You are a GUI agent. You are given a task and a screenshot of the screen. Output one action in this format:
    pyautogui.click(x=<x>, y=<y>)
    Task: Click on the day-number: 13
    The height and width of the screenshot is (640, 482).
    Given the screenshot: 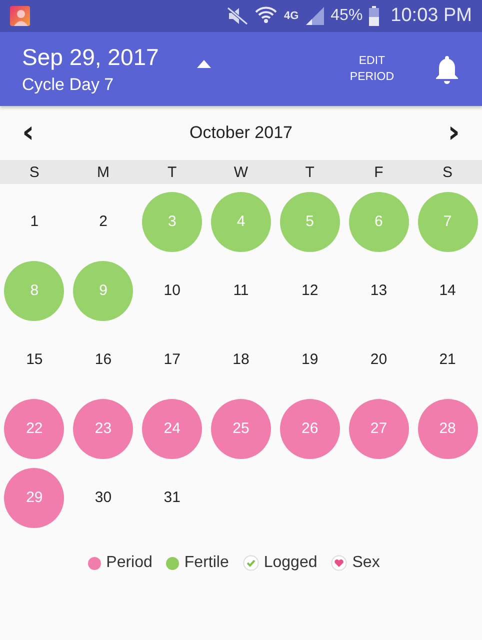 What is the action you would take?
    pyautogui.click(x=378, y=290)
    